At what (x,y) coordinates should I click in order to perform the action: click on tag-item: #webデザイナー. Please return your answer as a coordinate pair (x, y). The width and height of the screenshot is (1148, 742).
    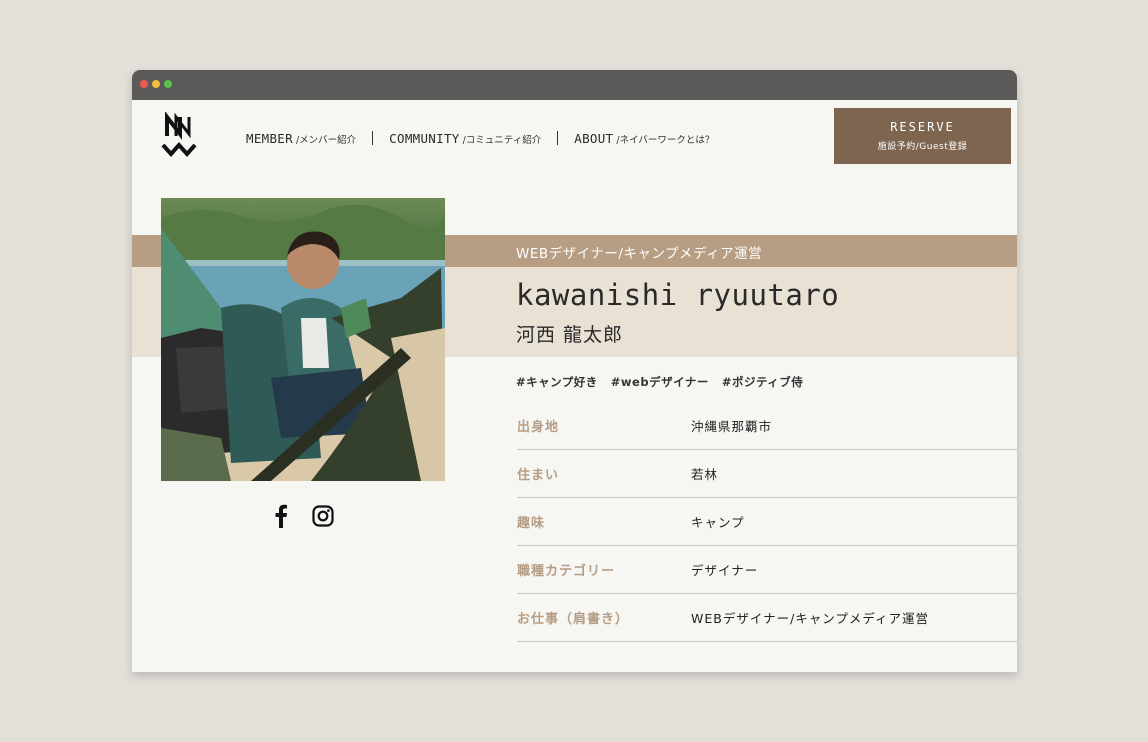
    Looking at the image, I should click on (660, 382).